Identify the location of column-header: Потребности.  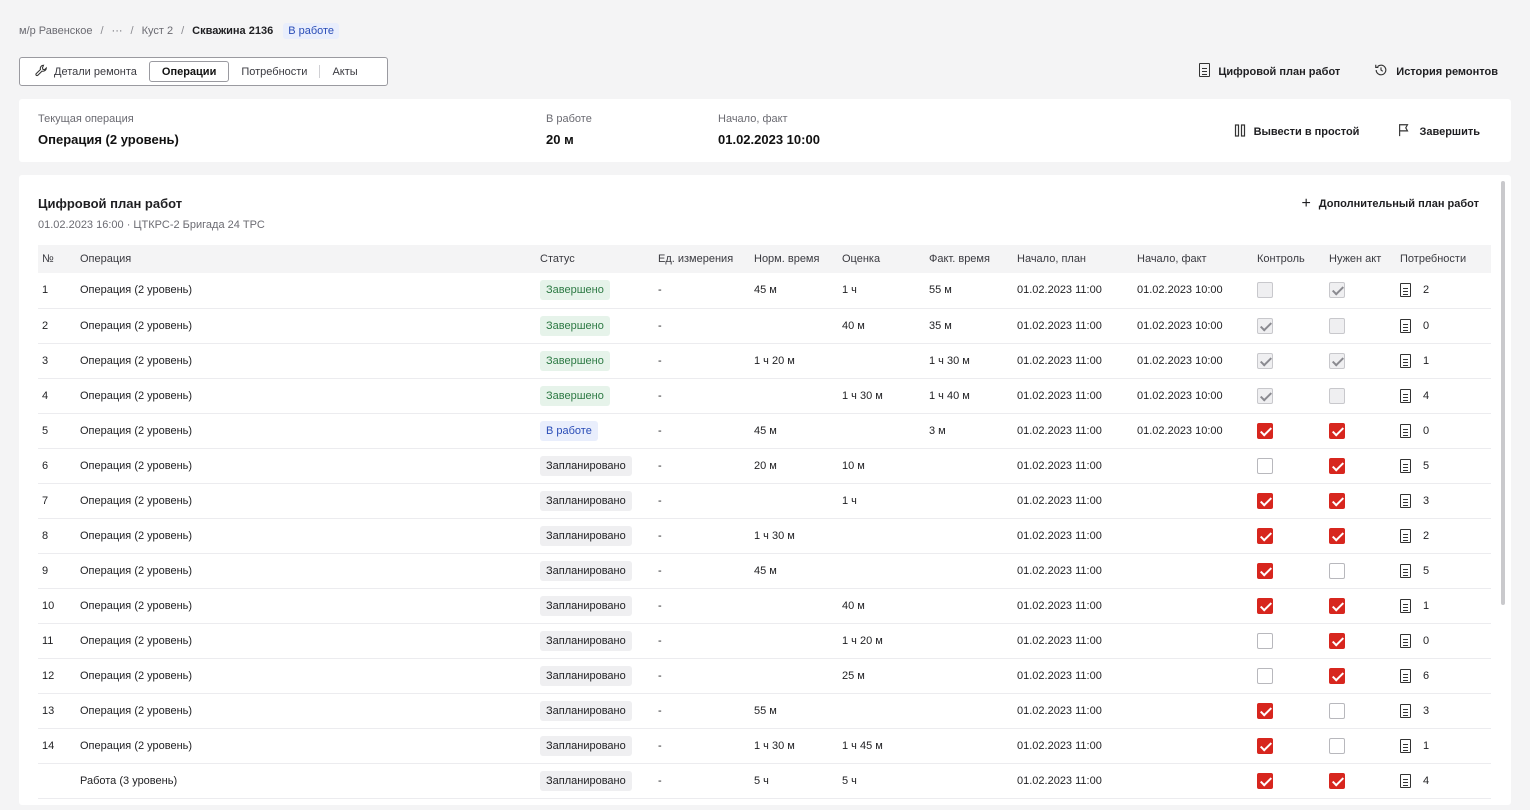
(1443, 259).